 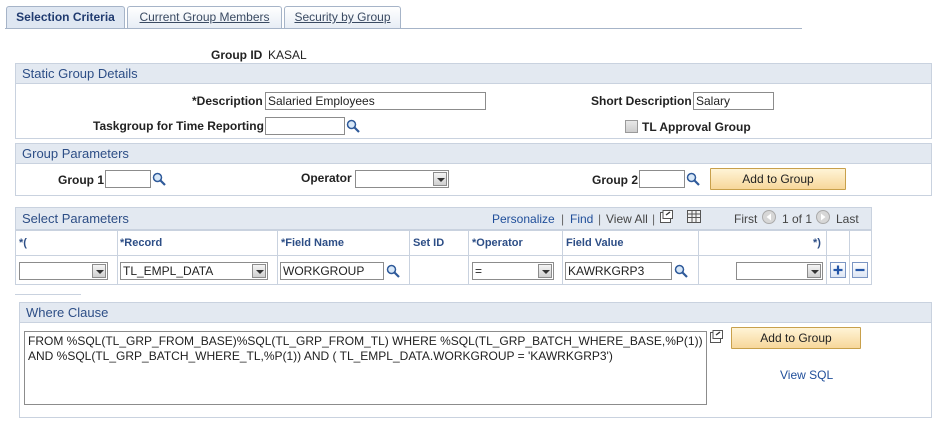 I want to click on add-row-button, so click(x=838, y=270).